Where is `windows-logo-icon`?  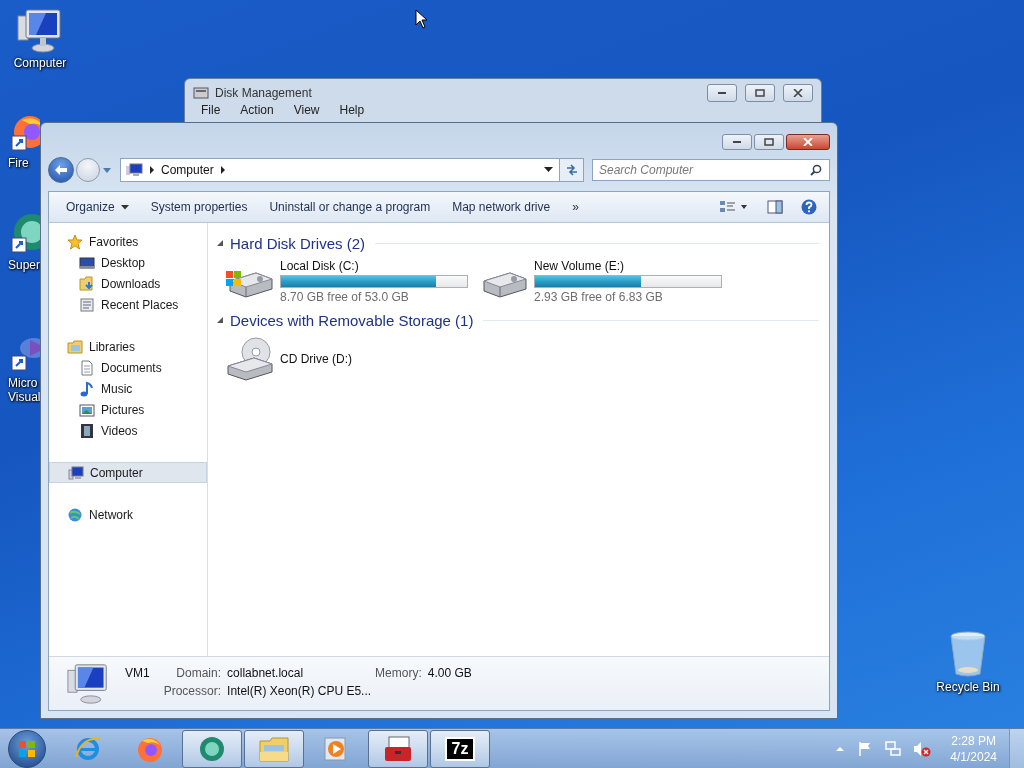 windows-logo-icon is located at coordinates (27, 748).